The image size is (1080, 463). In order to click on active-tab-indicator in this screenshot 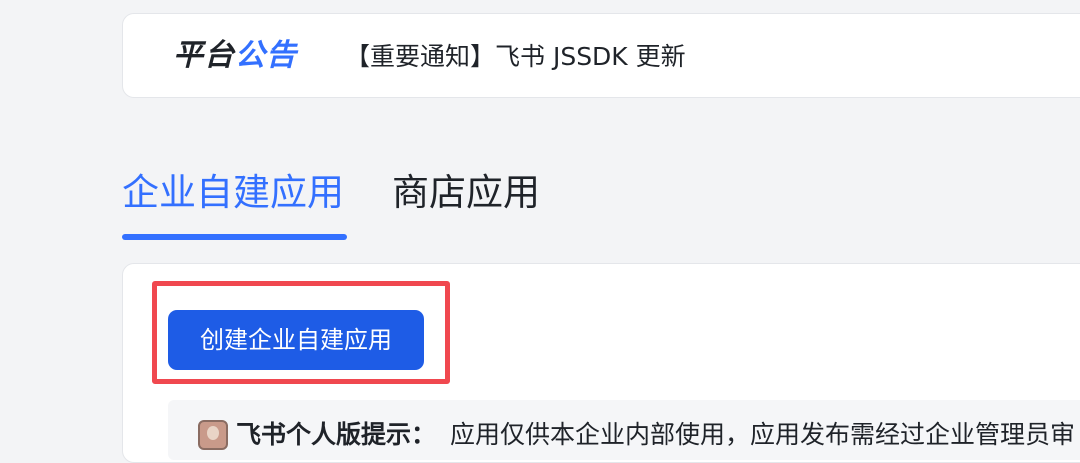, I will do `click(234, 237)`.